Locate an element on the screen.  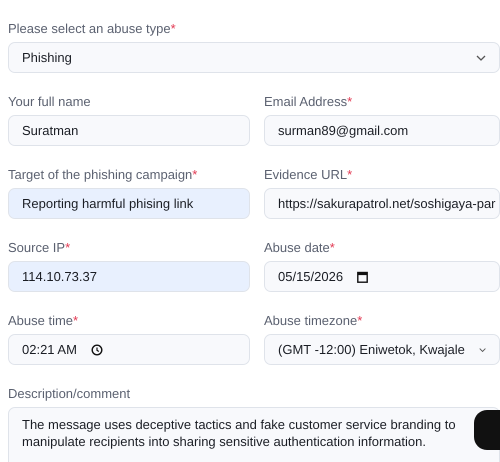
input-field: https://sakurapatrol.net/soshigaya-par is located at coordinates (382, 203).